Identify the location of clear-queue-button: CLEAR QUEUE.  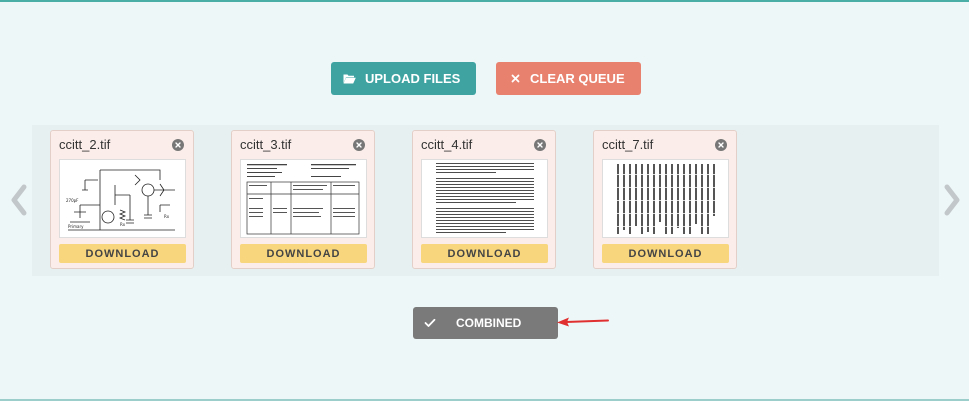
(568, 78).